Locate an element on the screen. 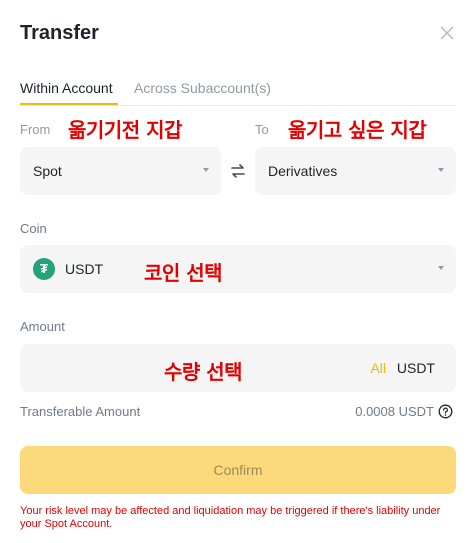  close-icon is located at coordinates (447, 33).